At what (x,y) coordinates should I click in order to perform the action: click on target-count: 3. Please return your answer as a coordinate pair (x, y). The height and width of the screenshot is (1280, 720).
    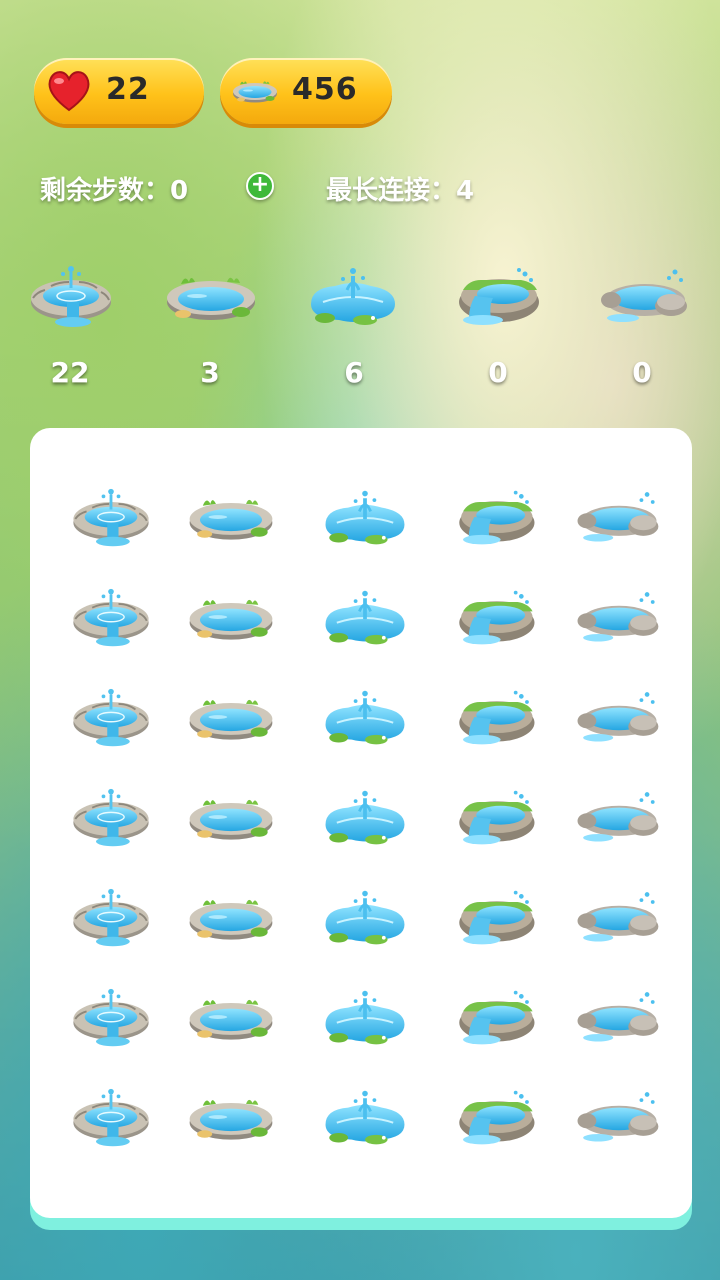
    Looking at the image, I should click on (210, 372).